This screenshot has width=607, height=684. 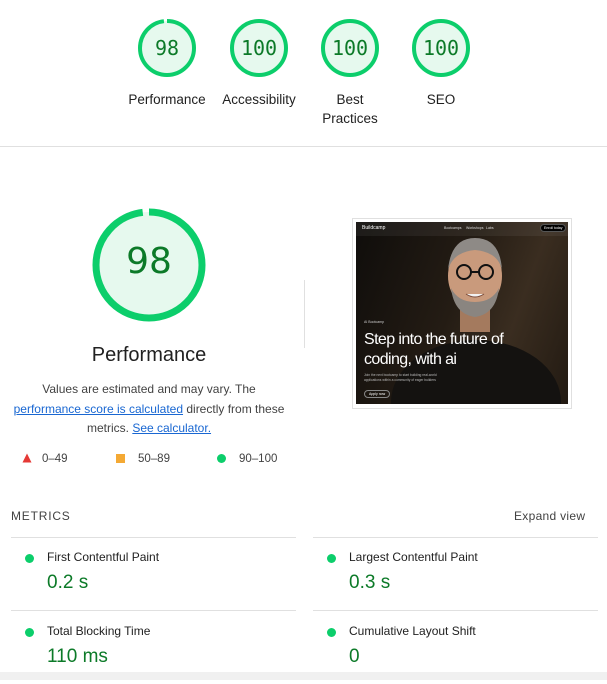 I want to click on legend-fail: 0–49, so click(x=45, y=459).